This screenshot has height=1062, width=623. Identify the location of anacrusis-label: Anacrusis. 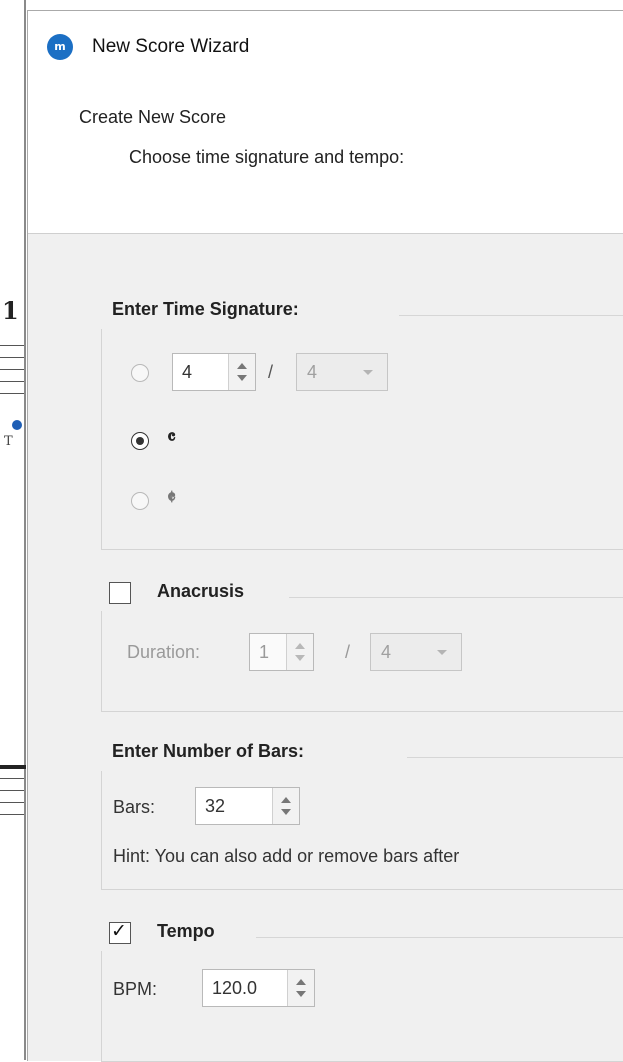
(201, 591).